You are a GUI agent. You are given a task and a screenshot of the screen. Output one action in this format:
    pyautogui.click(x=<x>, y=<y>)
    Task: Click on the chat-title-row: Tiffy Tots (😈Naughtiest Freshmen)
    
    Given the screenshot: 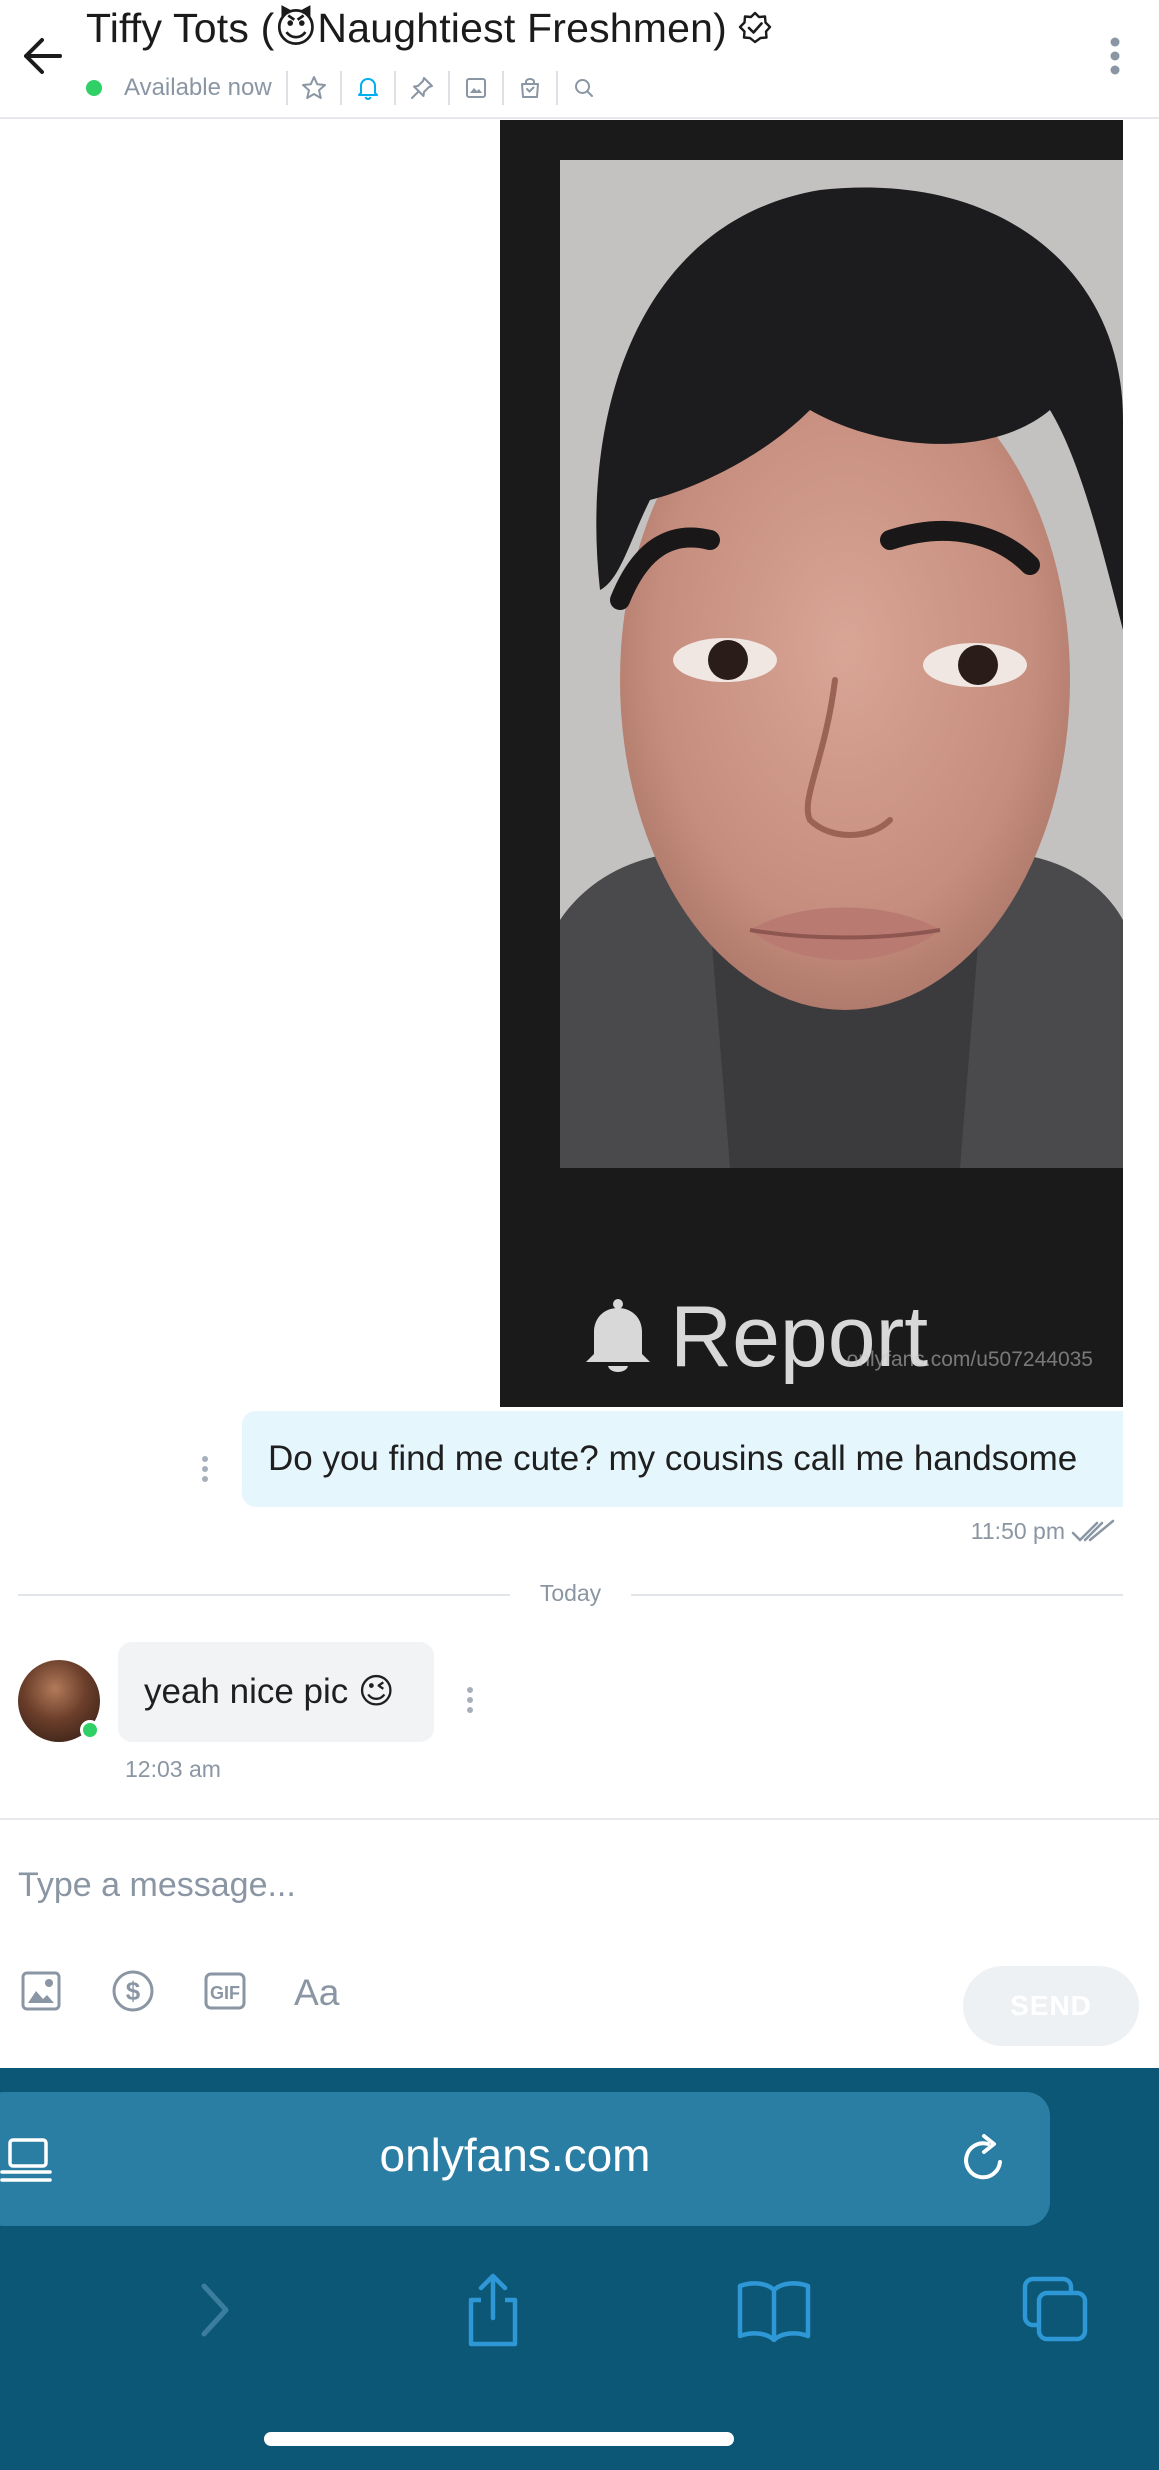 What is the action you would take?
    pyautogui.click(x=429, y=28)
    